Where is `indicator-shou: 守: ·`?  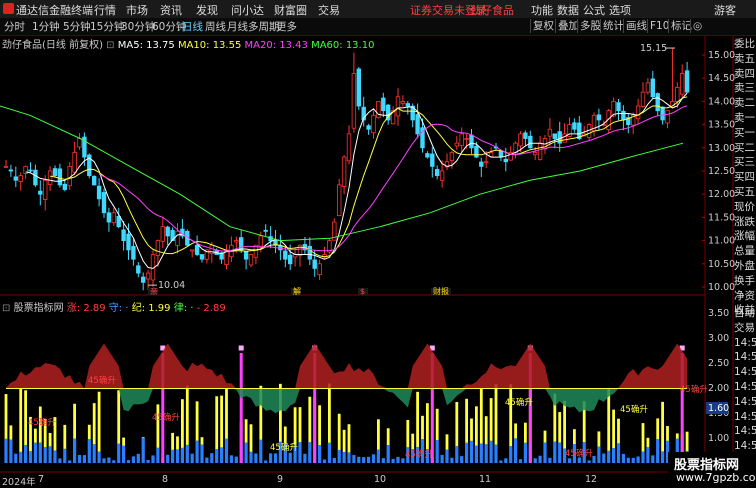
indicator-shou: 守: · is located at coordinates (118, 308).